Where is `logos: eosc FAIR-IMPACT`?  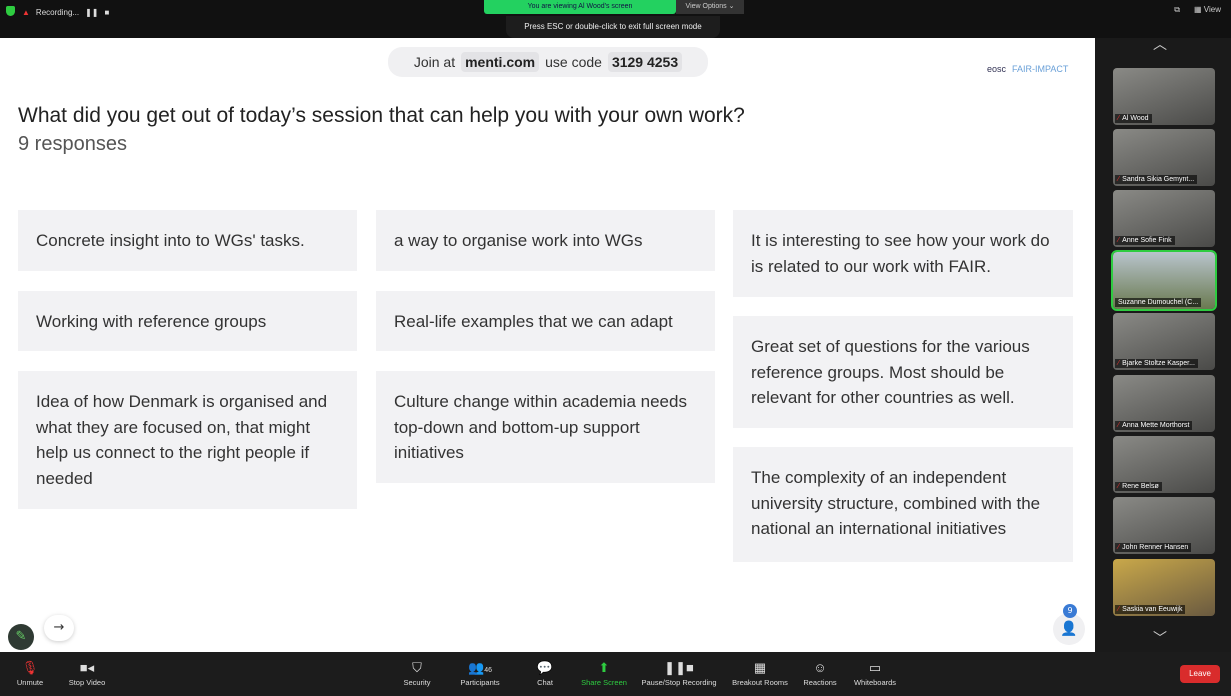 logos: eosc FAIR-IMPACT is located at coordinates (1027, 69).